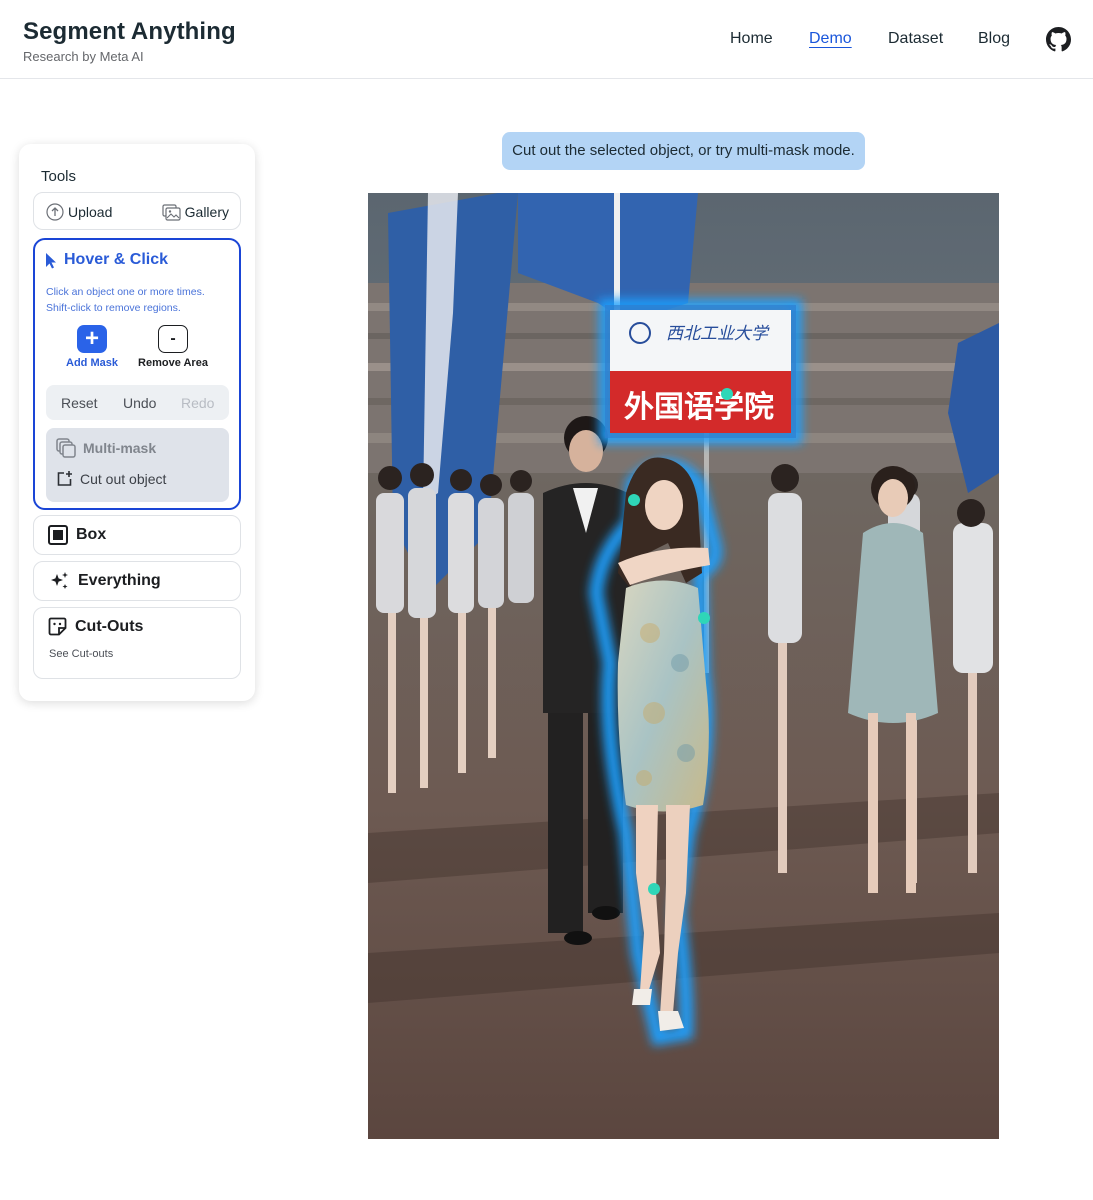  What do you see at coordinates (119, 580) in the screenshot?
I see `everything-label: Everything` at bounding box center [119, 580].